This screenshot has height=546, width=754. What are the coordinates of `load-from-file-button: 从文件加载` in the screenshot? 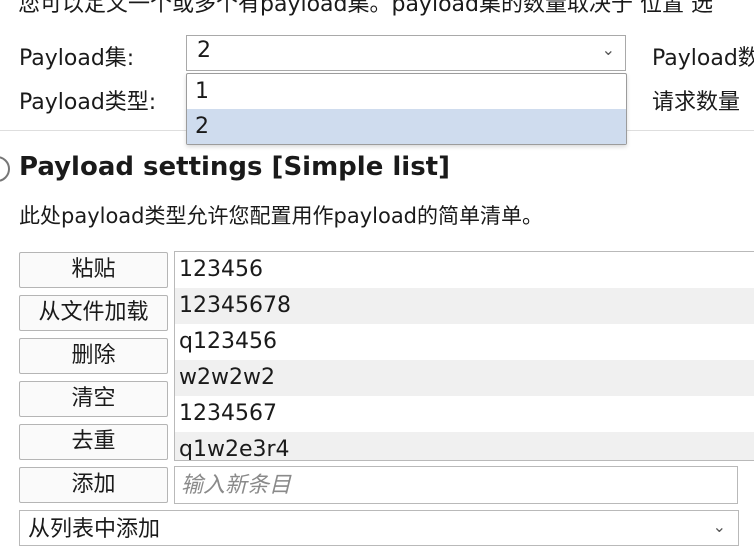 It's located at (93, 313).